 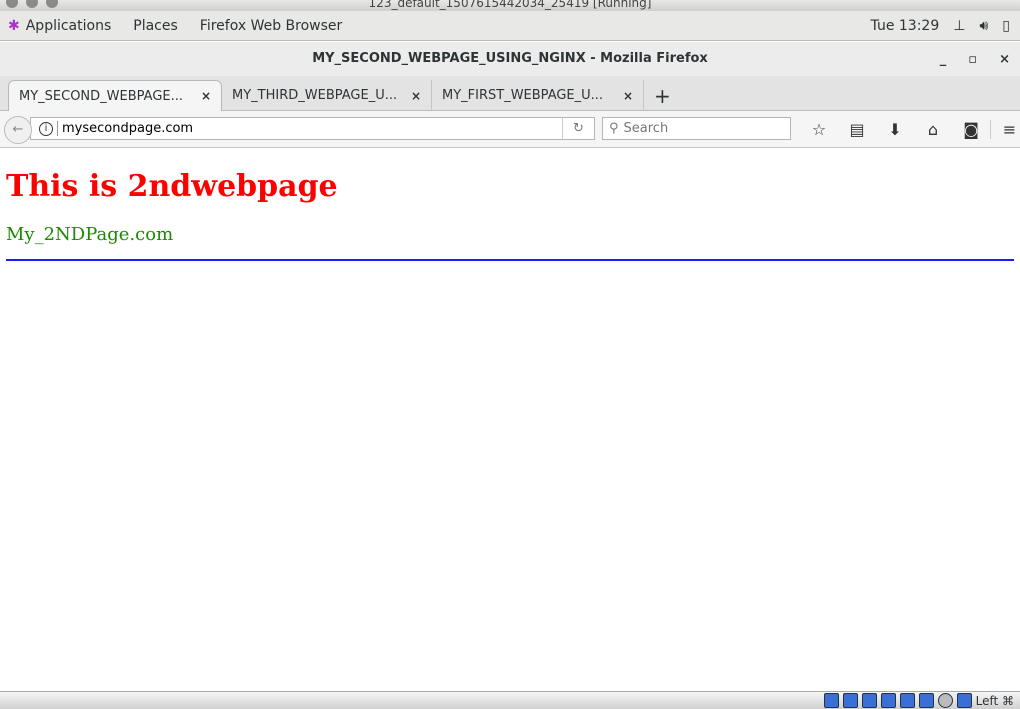 I want to click on reload-icon: ↻, so click(x=578, y=128).